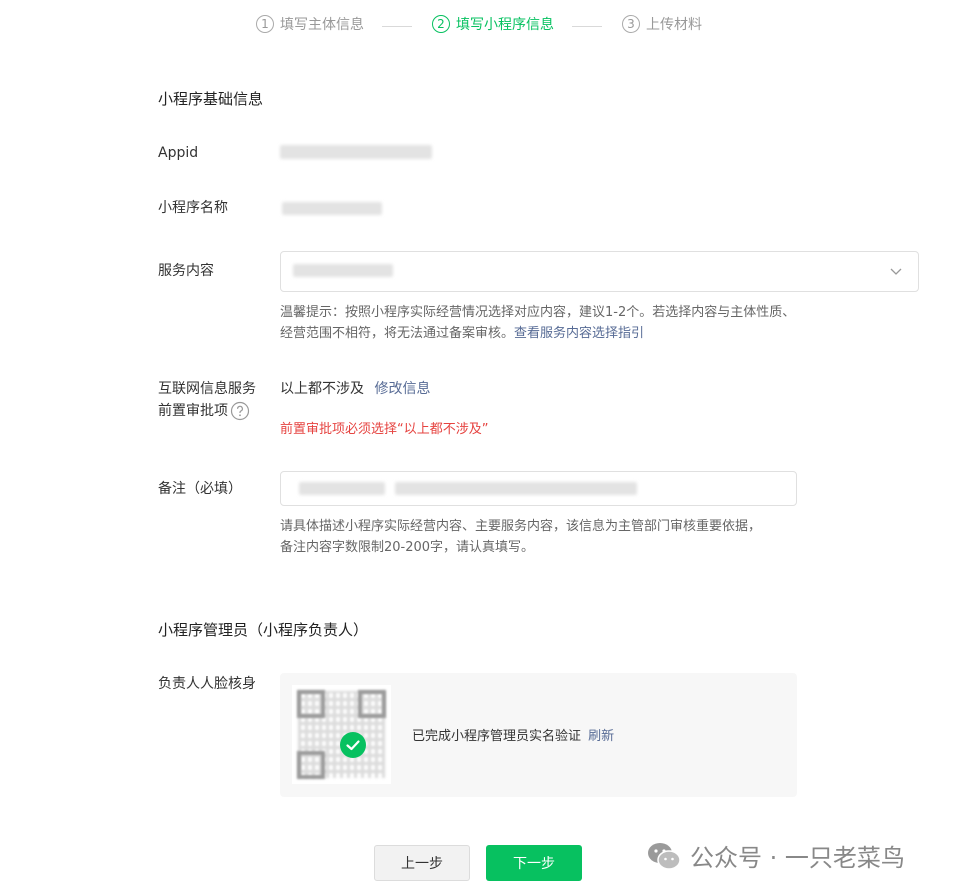 This screenshot has width=960, height=891. I want to click on remark-hint-line1: 请具体描述小程序实际经营内容、主要服务内容，该信息为主管部门审核重要依据，, so click(521, 526).